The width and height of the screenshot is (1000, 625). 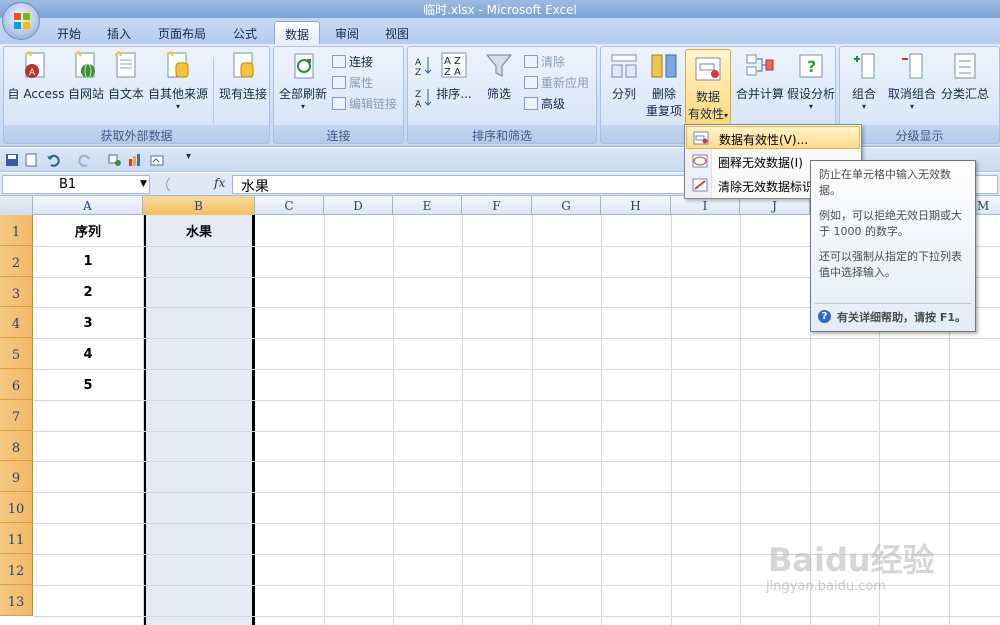 I want to click on row-header-3: 3, so click(x=16, y=292).